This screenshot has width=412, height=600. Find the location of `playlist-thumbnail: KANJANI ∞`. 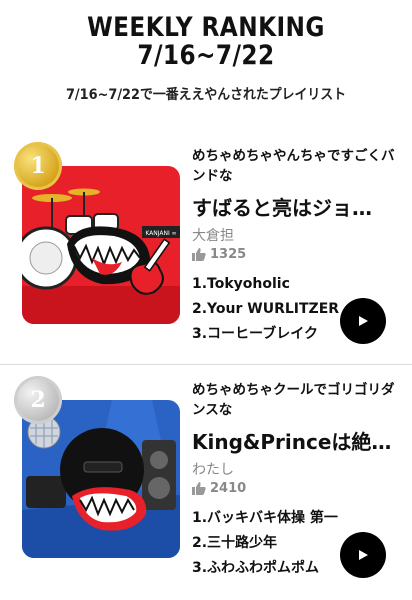

playlist-thumbnail: KANJANI ∞ is located at coordinates (101, 245).